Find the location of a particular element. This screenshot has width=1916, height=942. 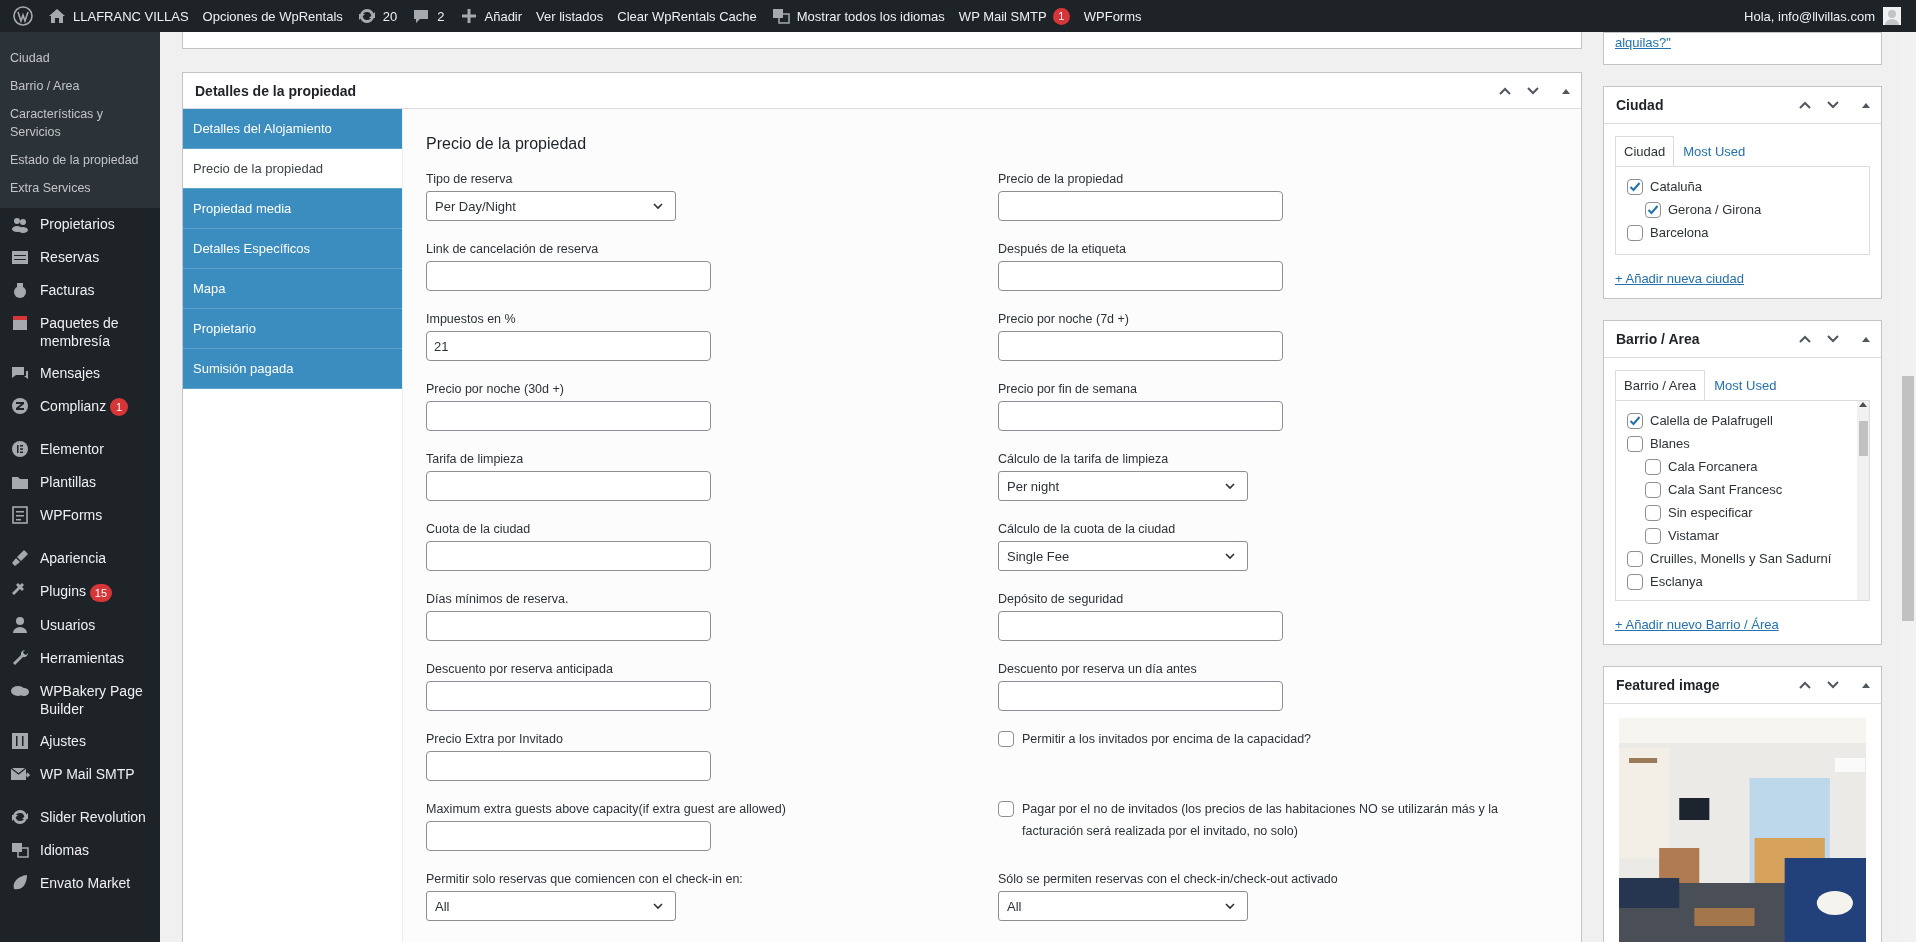

field-label: Maximum extra guests above capacity(if extra guest are allowed) is located at coordinates (606, 809).